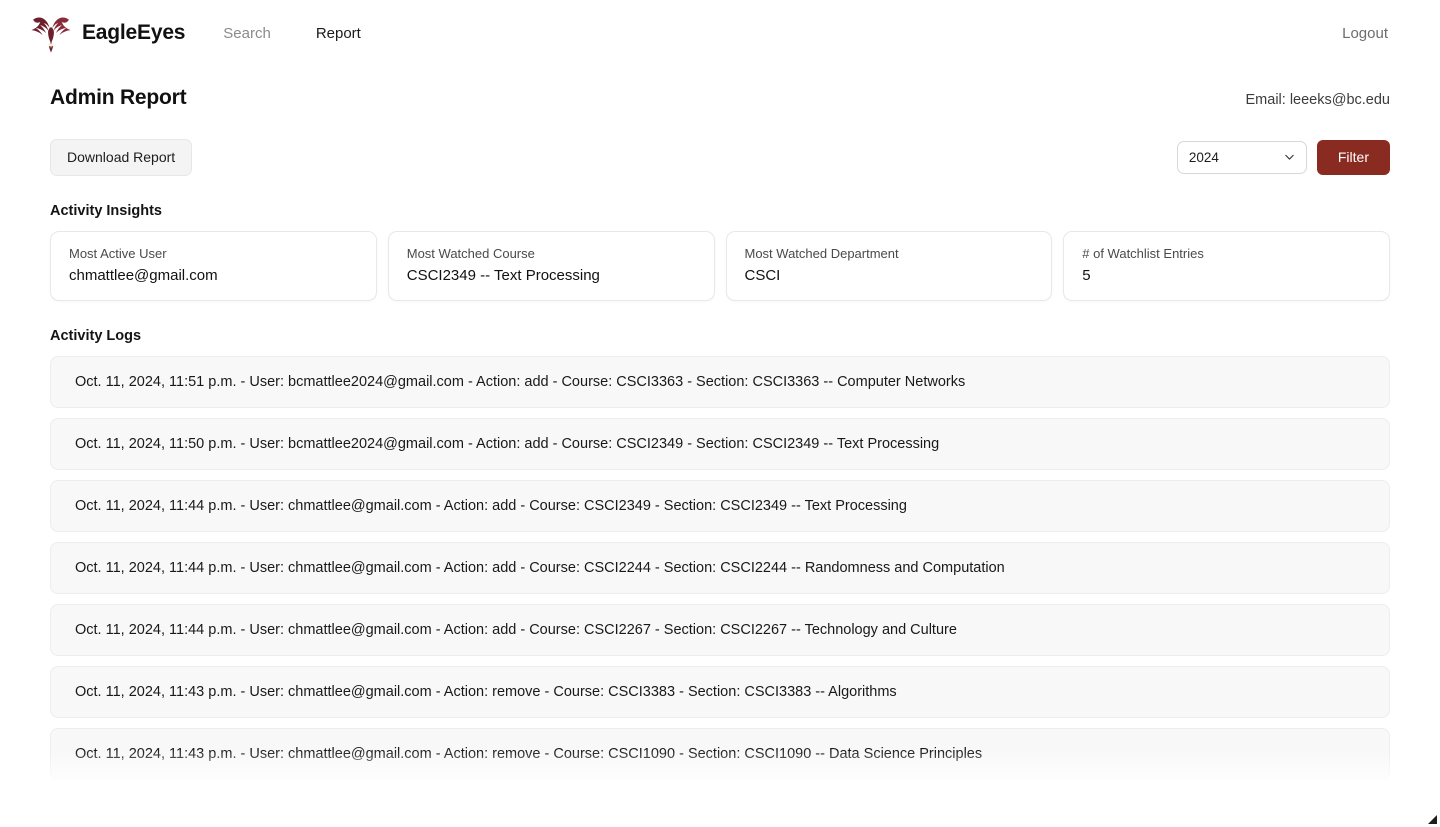  Describe the element at coordinates (134, 32) in the screenshot. I see `brand-name: EagleEyes` at that location.